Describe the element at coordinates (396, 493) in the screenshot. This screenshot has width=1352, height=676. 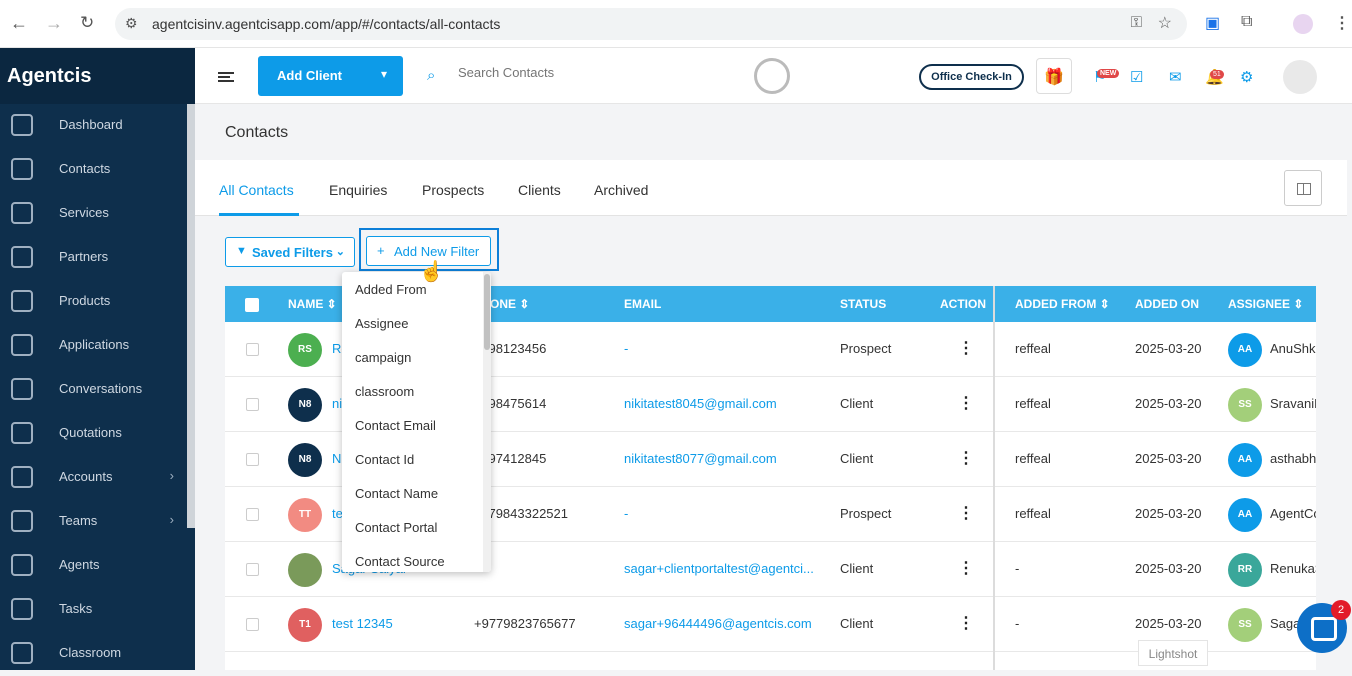
I see `filter-option: Contact Name` at that location.